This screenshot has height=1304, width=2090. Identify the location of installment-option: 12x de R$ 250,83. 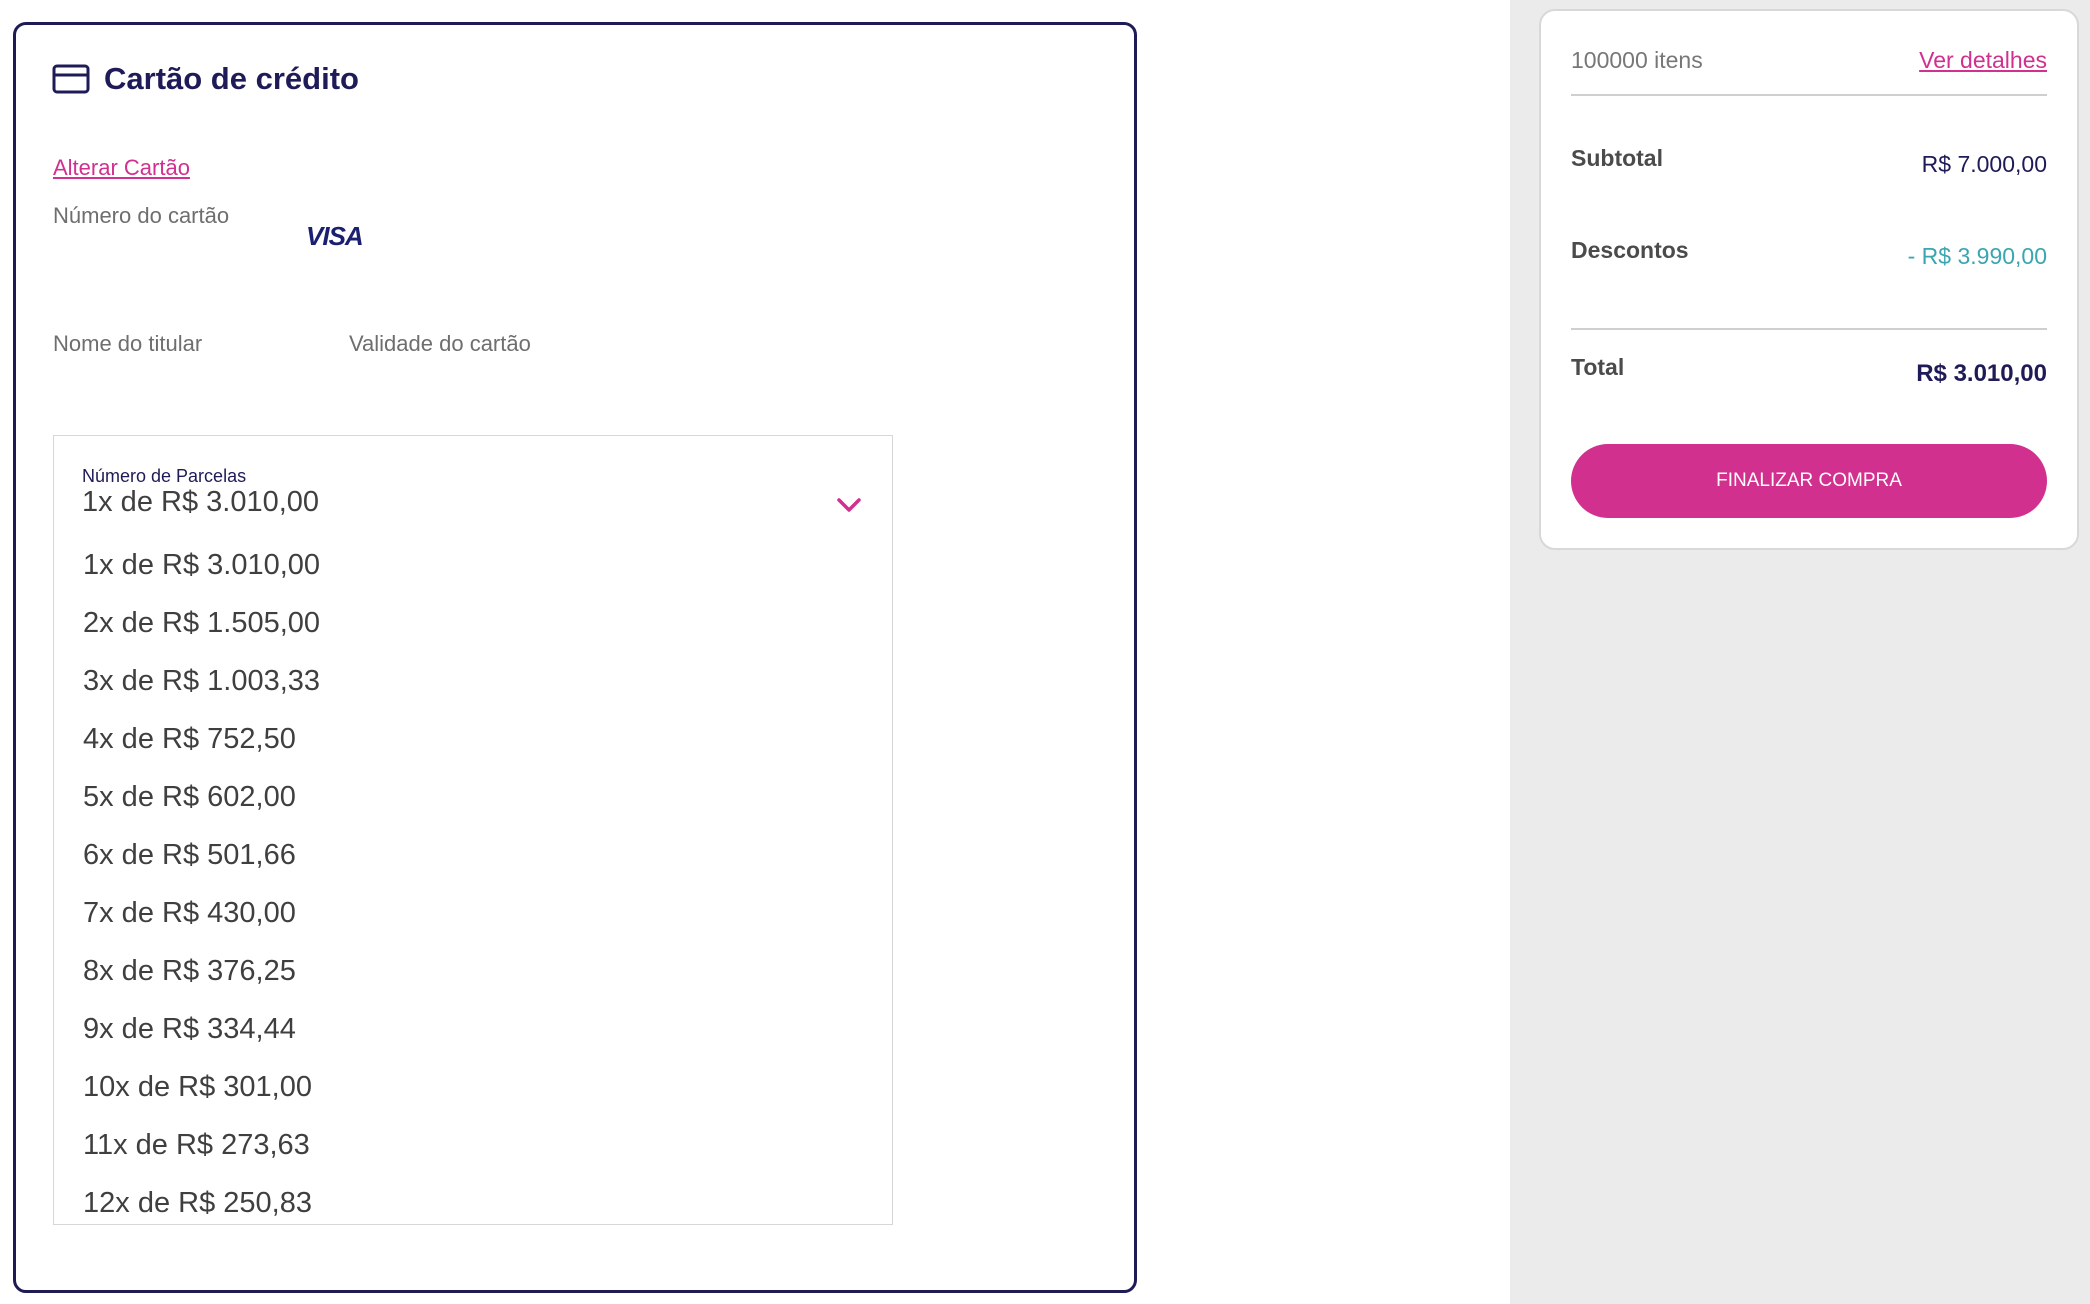
(473, 1203).